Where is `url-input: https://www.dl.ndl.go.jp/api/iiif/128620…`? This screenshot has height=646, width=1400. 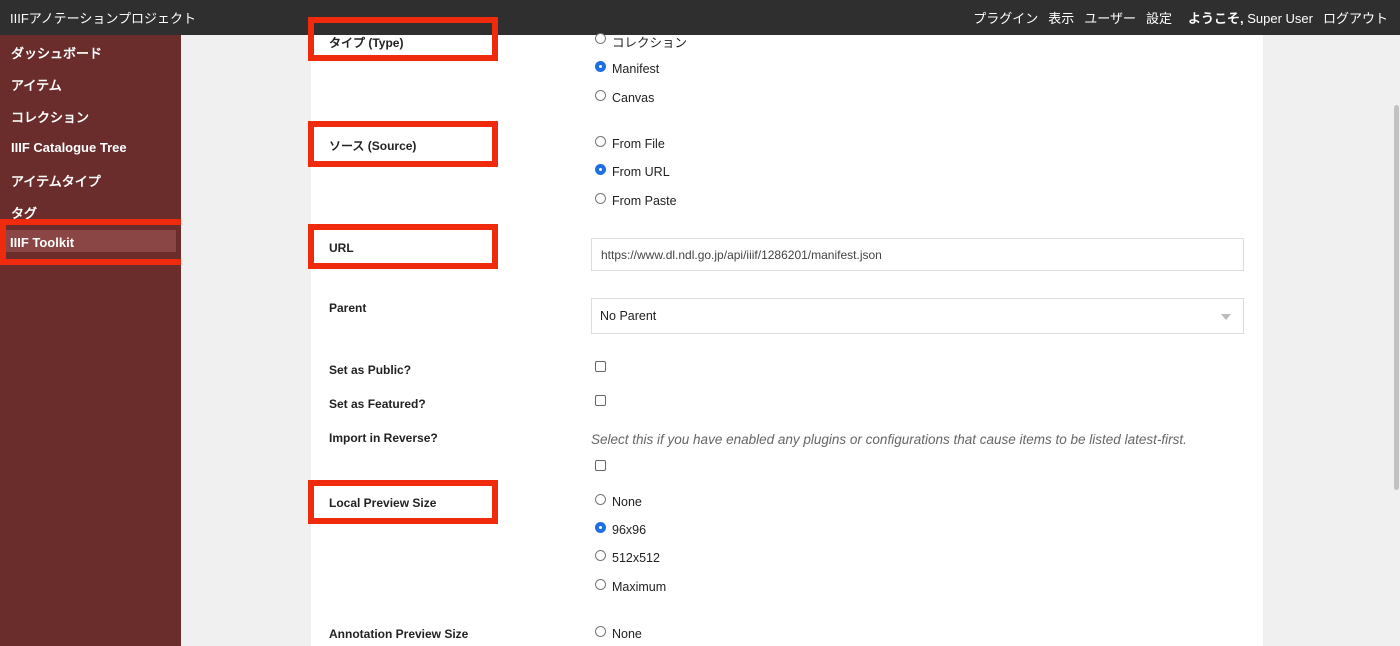
url-input: https://www.dl.ndl.go.jp/api/iiif/128620… is located at coordinates (917, 254).